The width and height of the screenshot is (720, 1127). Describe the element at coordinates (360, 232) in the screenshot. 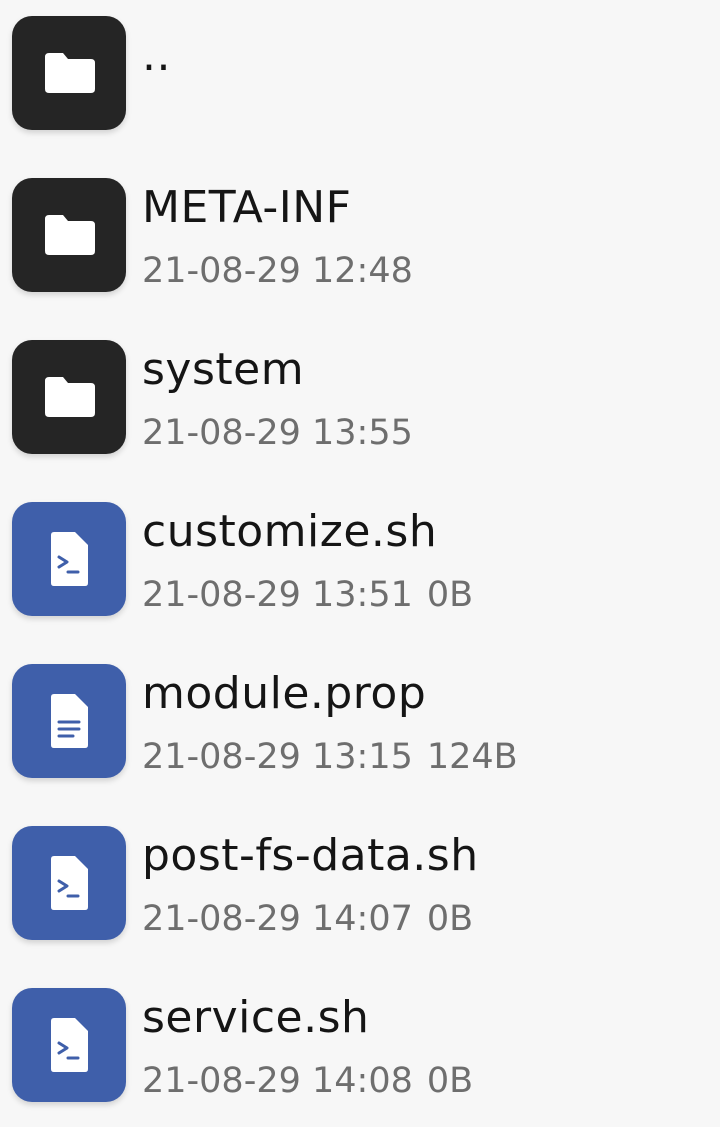

I see `list-item-meta-inf: META-INF 21-08-29 12:48` at that location.